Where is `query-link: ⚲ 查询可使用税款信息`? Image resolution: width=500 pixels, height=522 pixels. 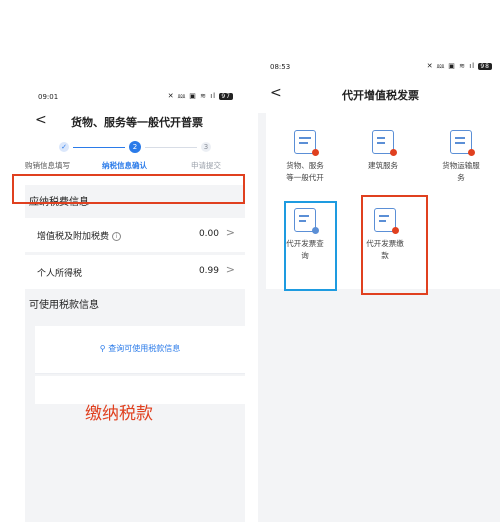 query-link: ⚲ 查询可使用税款信息 is located at coordinates (140, 348).